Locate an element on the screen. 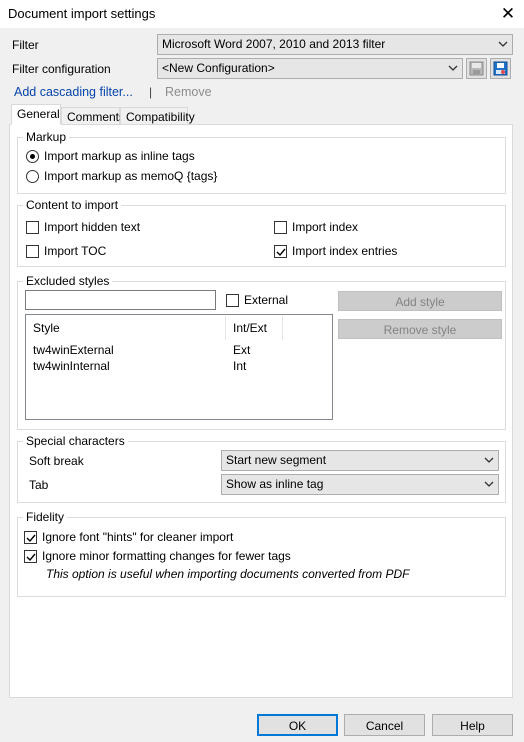 Image resolution: width=524 pixels, height=742 pixels. markup-group is located at coordinates (261, 165).